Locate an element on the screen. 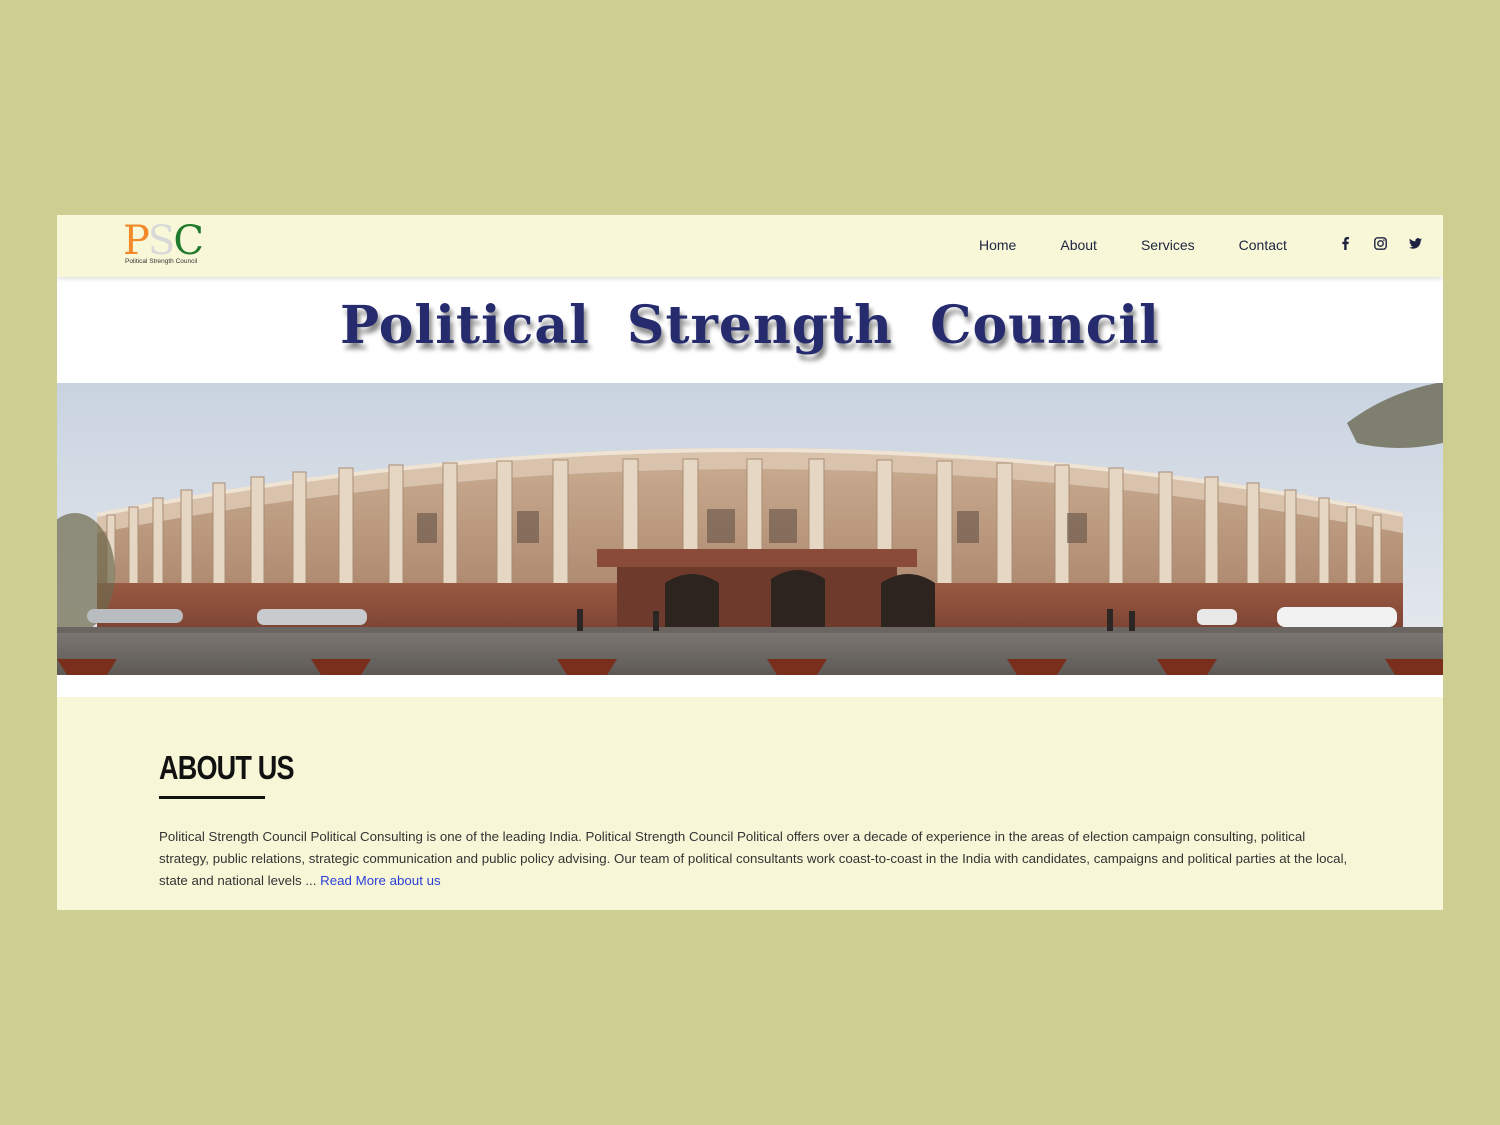 The width and height of the screenshot is (1500, 1125). facebook-icon is located at coordinates (1345, 243).